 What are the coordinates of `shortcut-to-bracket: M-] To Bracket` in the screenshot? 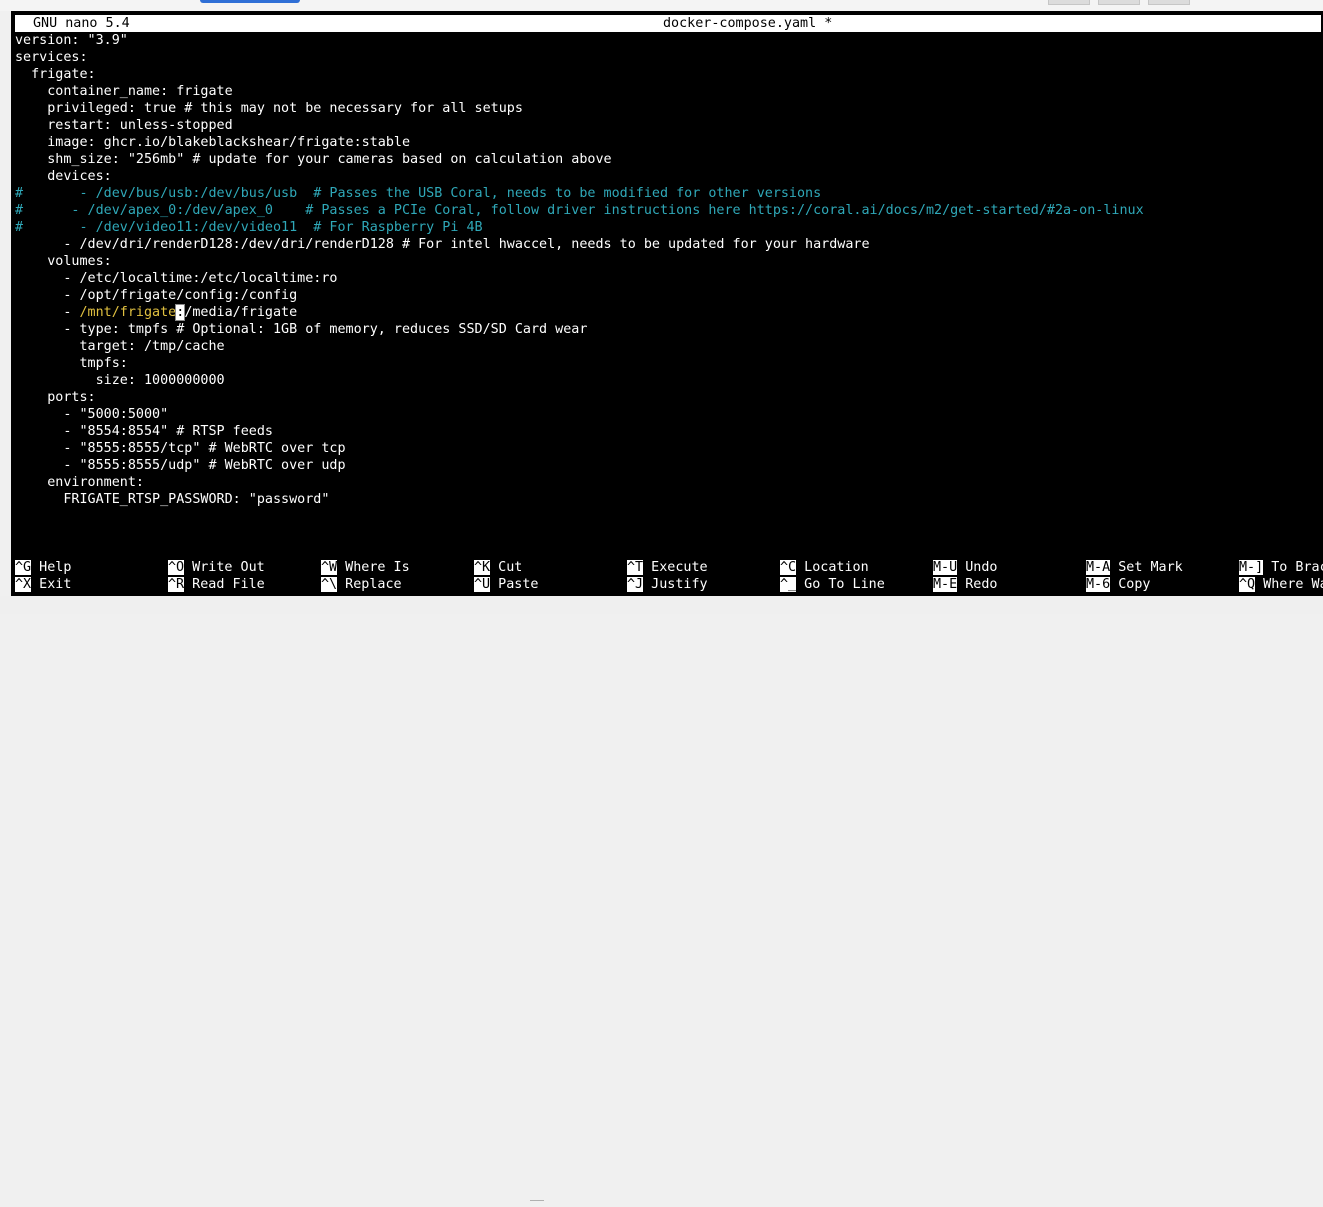 It's located at (1281, 567).